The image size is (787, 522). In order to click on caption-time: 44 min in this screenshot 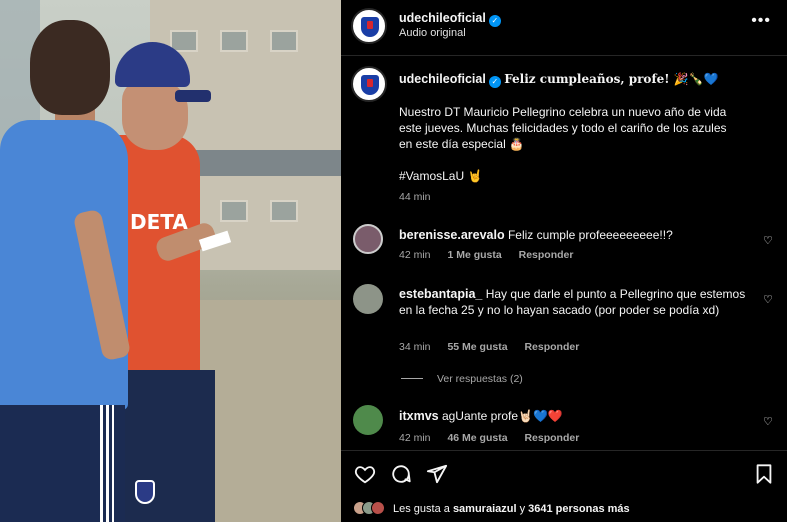, I will do `click(415, 197)`.